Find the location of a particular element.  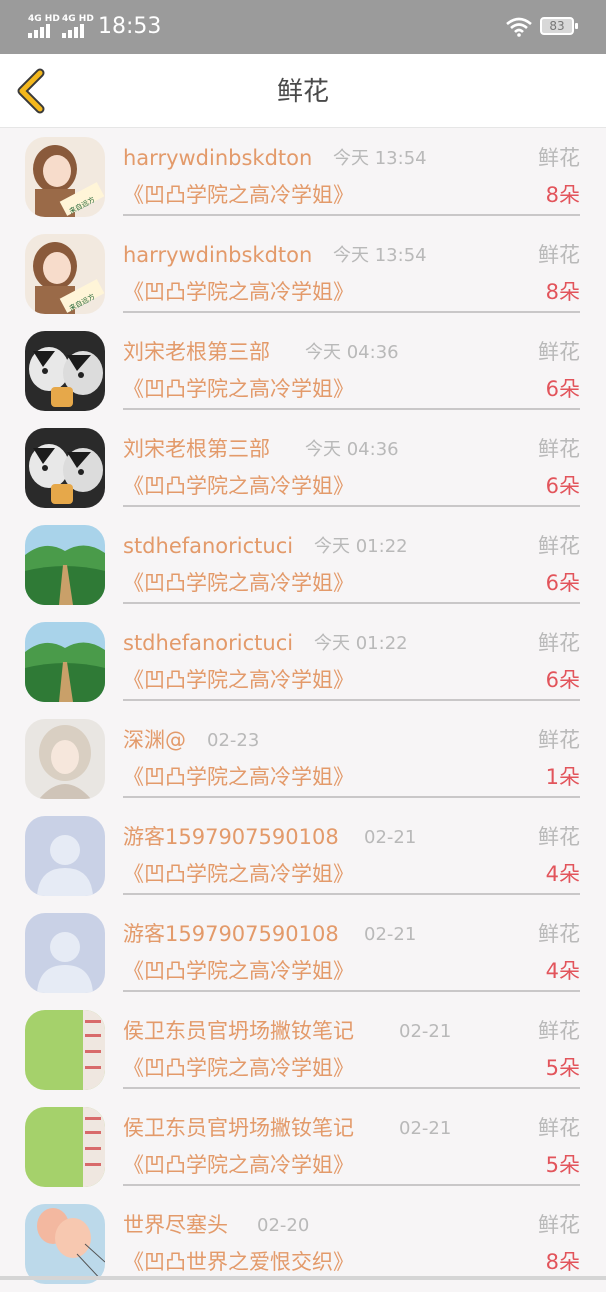

user-name: 深渊@ is located at coordinates (154, 740).